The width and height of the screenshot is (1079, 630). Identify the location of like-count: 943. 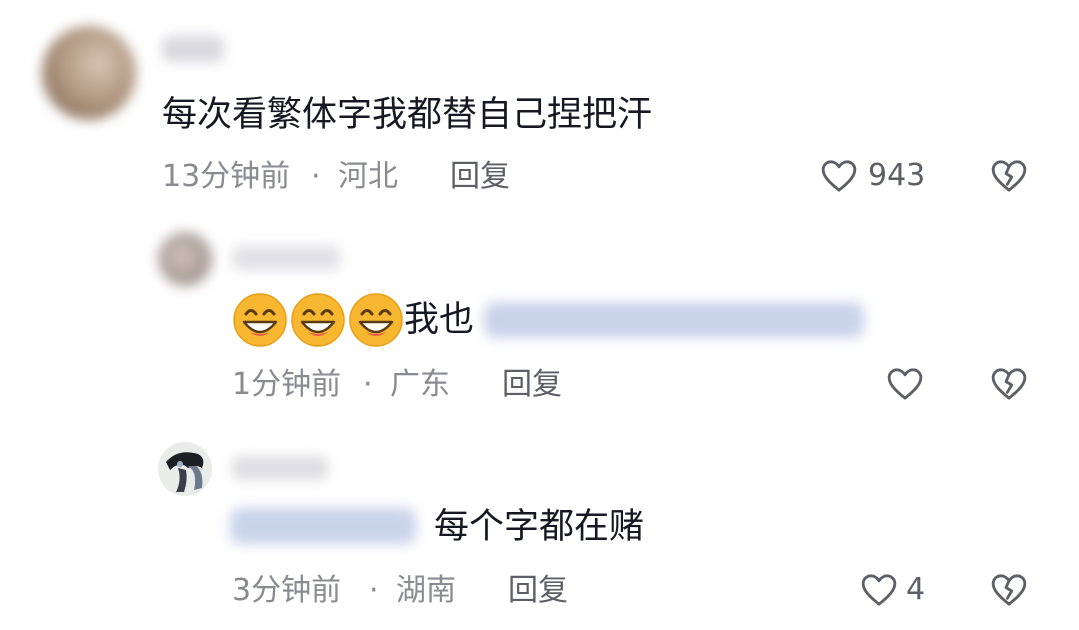
(897, 175).